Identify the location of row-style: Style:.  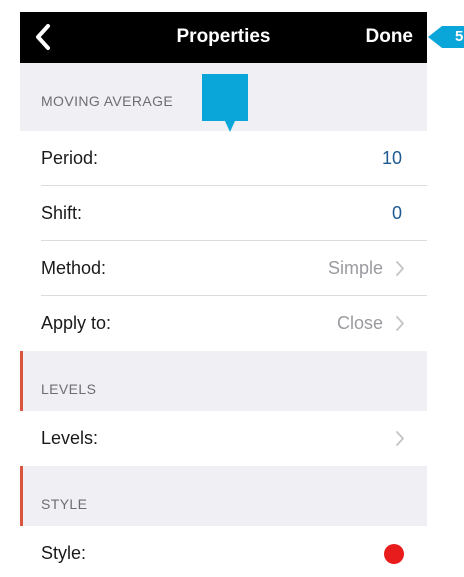
(223, 551).